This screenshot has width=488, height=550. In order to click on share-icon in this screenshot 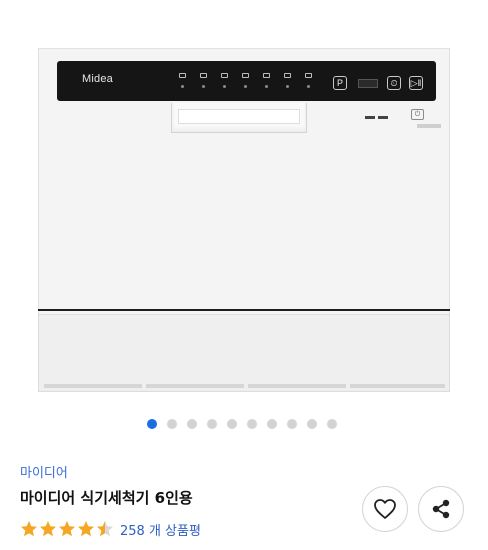, I will do `click(441, 509)`.